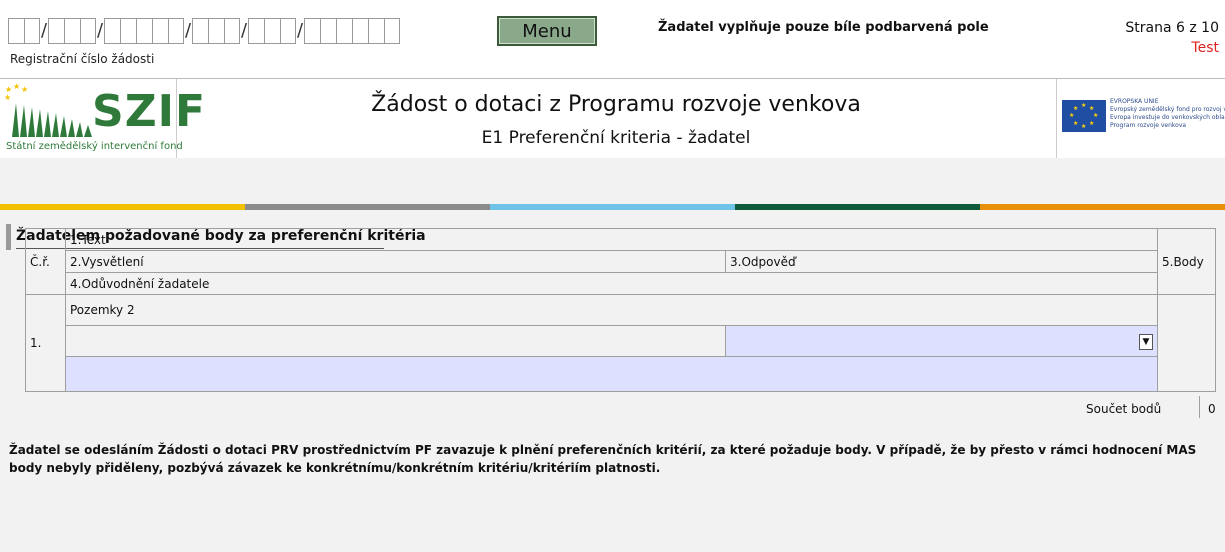  Describe the element at coordinates (547, 31) in the screenshot. I see `menu-button: Menu` at that location.